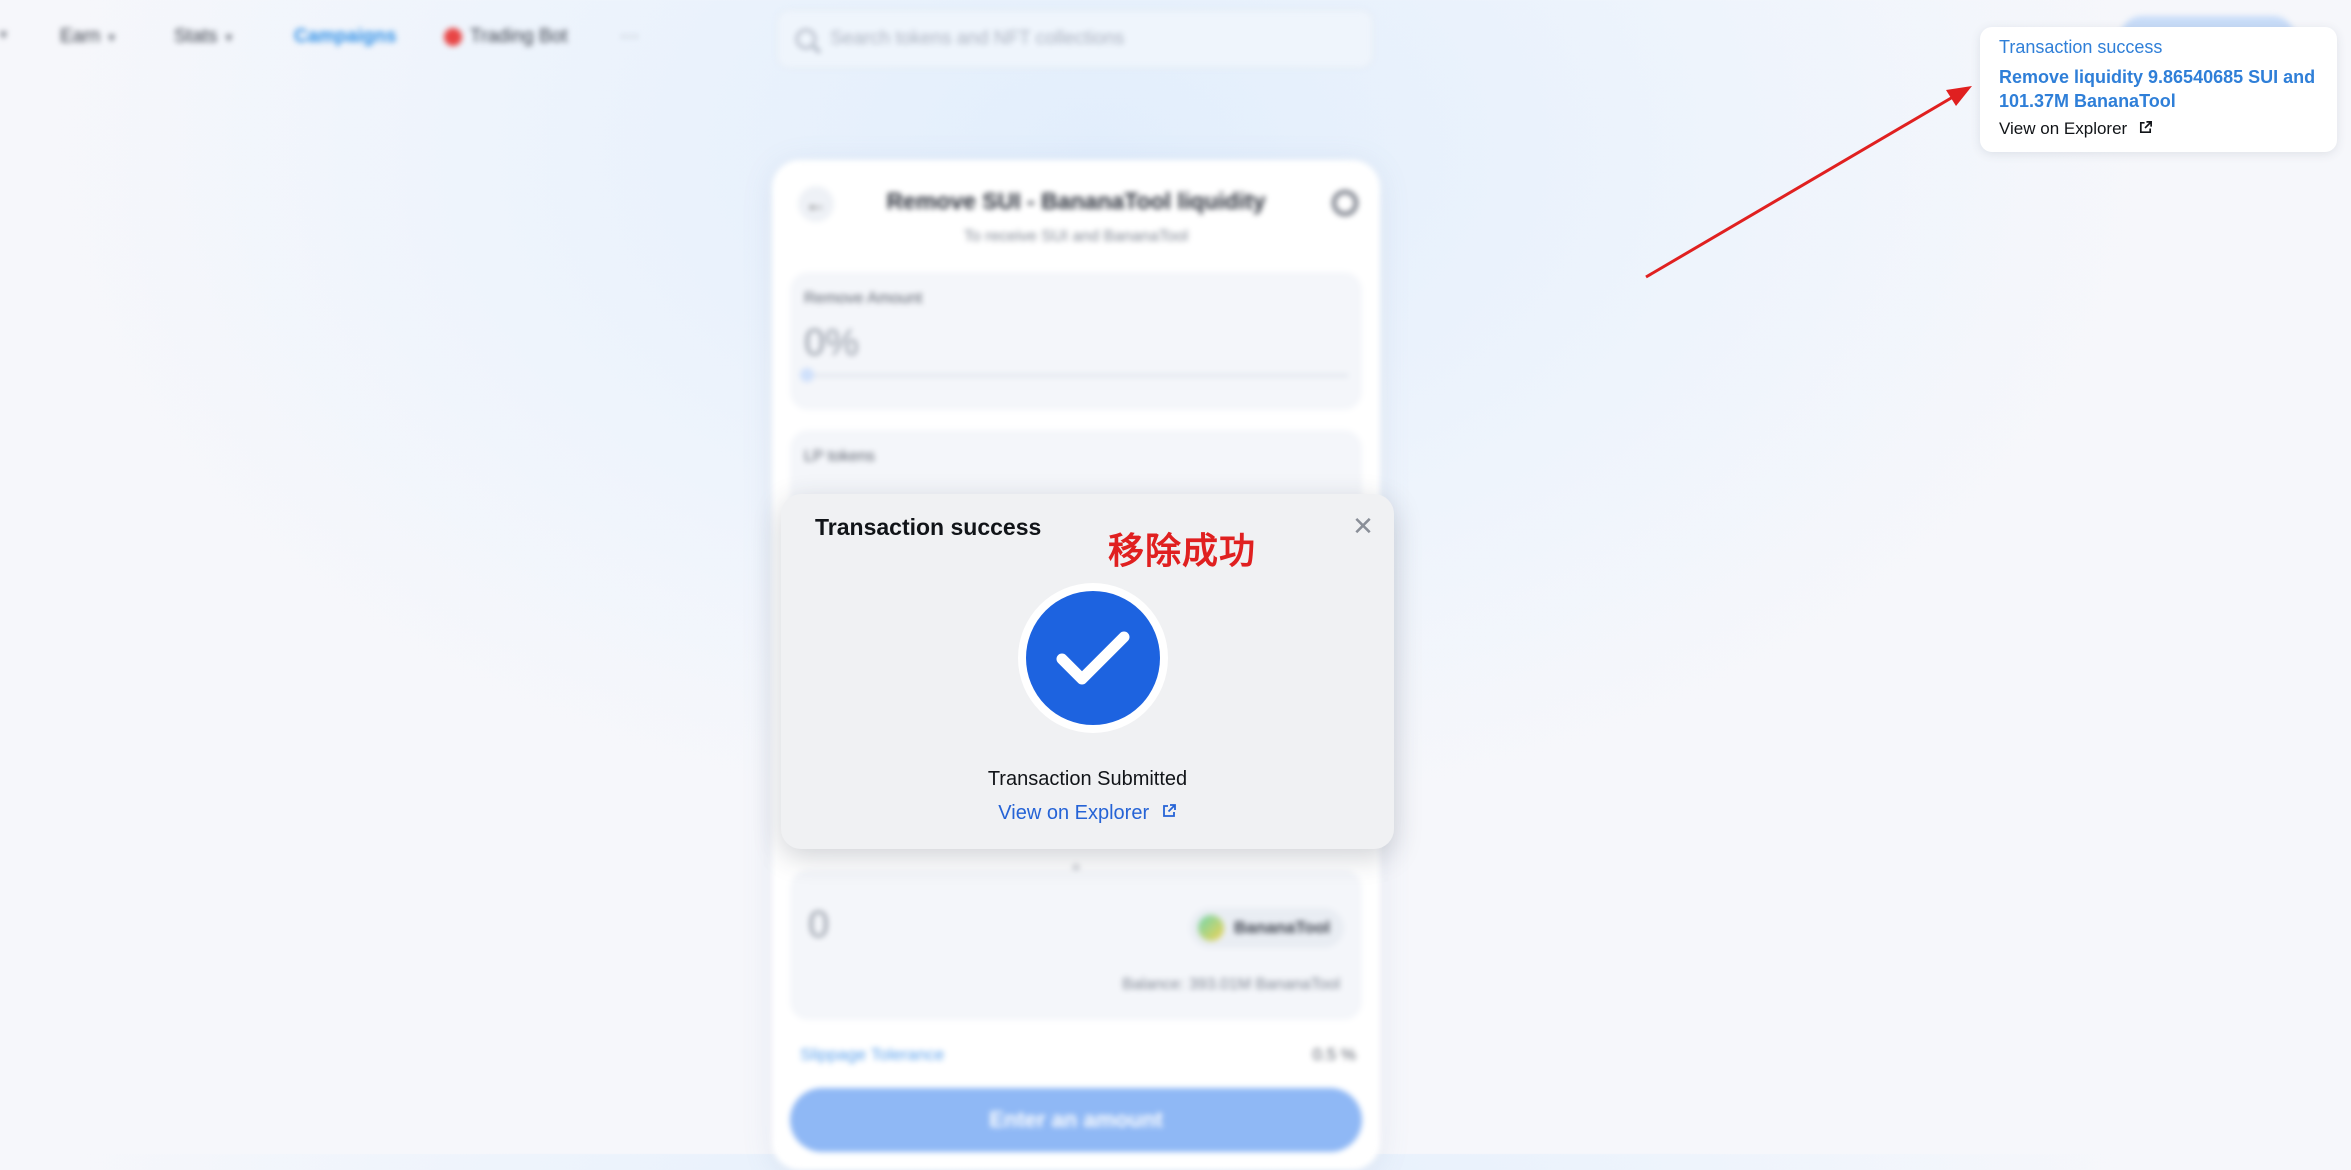 The height and width of the screenshot is (1170, 2351). Describe the element at coordinates (453, 37) in the screenshot. I see `trading-bot-icon` at that location.